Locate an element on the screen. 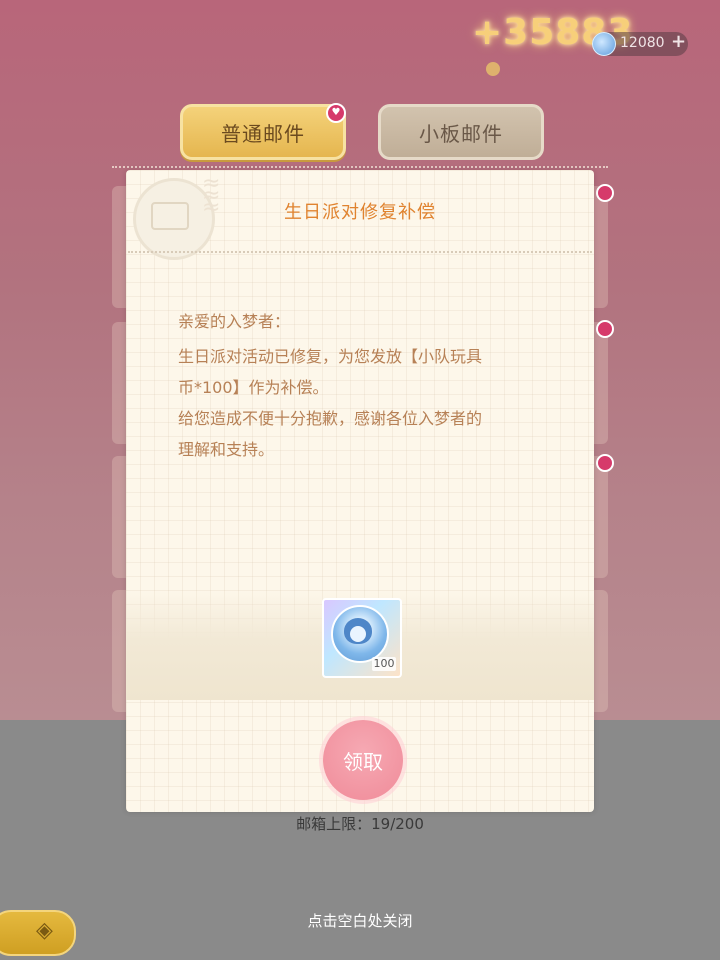 The width and height of the screenshot is (720, 960). tab-normal-mail: 普通邮件 is located at coordinates (263, 132).